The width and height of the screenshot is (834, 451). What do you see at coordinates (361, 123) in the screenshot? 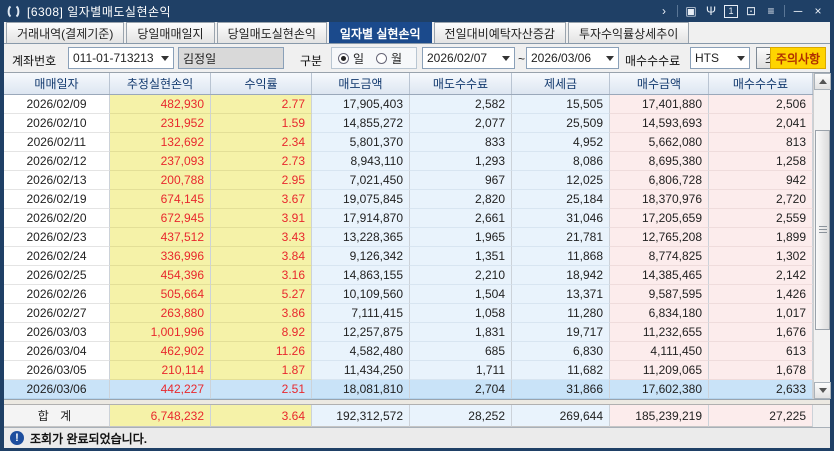
I see `cell-sell_amount: 14,855,272` at bounding box center [361, 123].